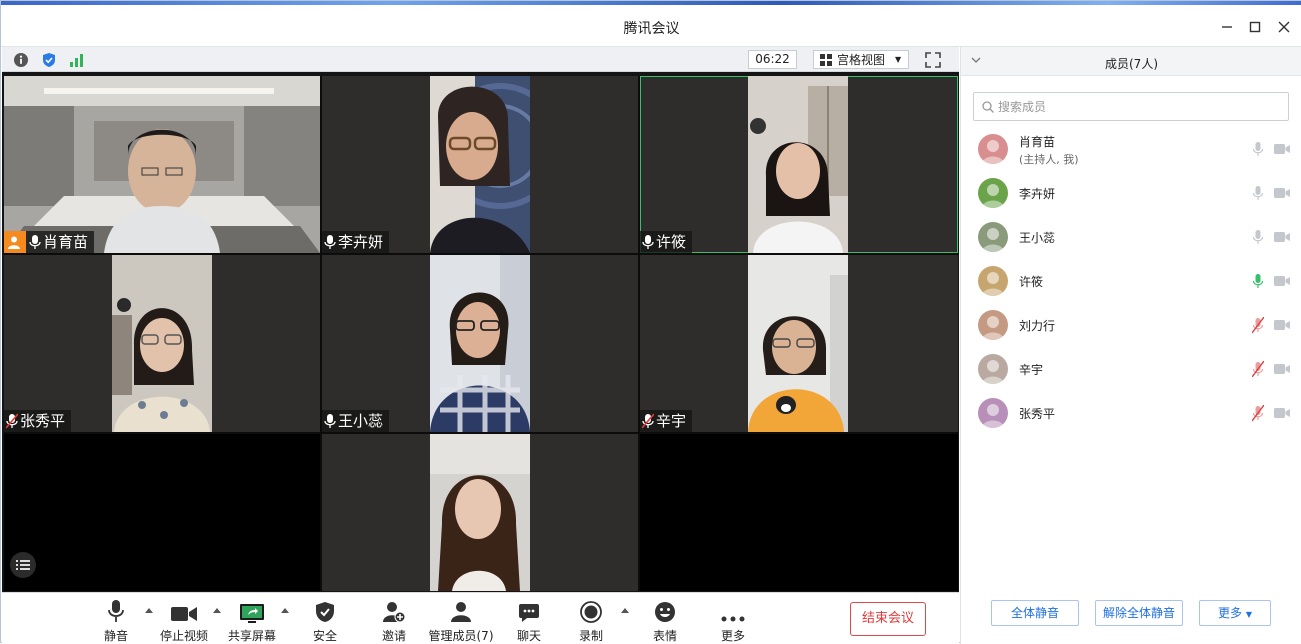 The image size is (1301, 644). I want to click on status-strip: 06:22 宫格视图 ▼, so click(480, 59).